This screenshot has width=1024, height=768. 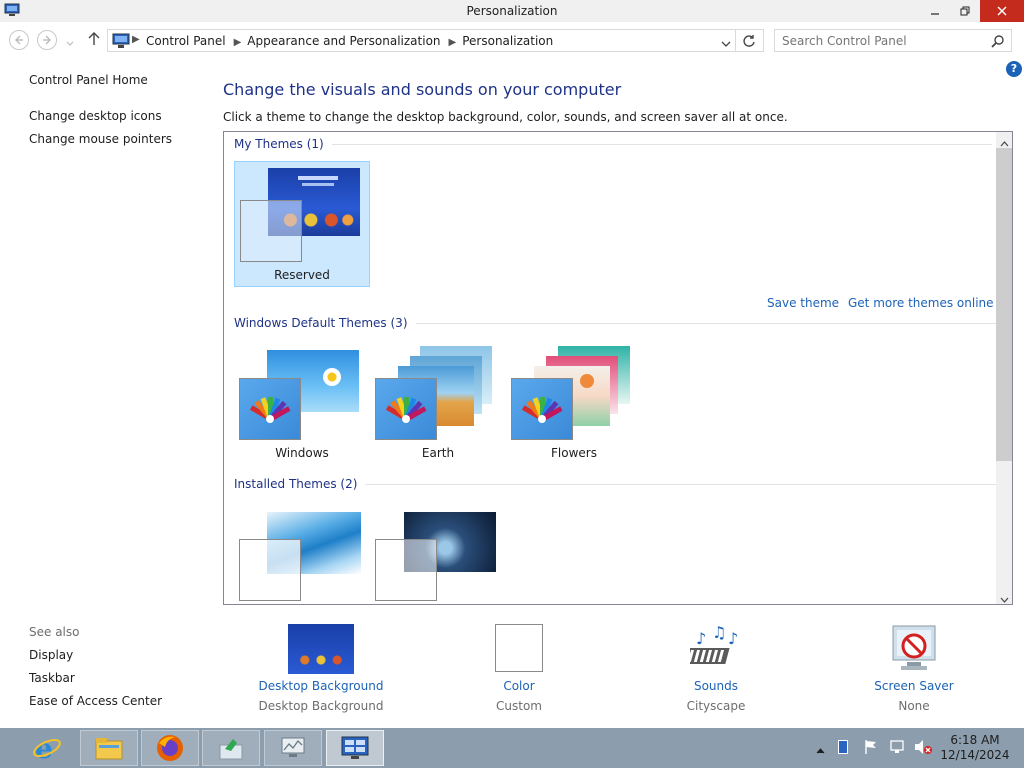 I want to click on group-title: Windows Default Themes (3), so click(x=321, y=323).